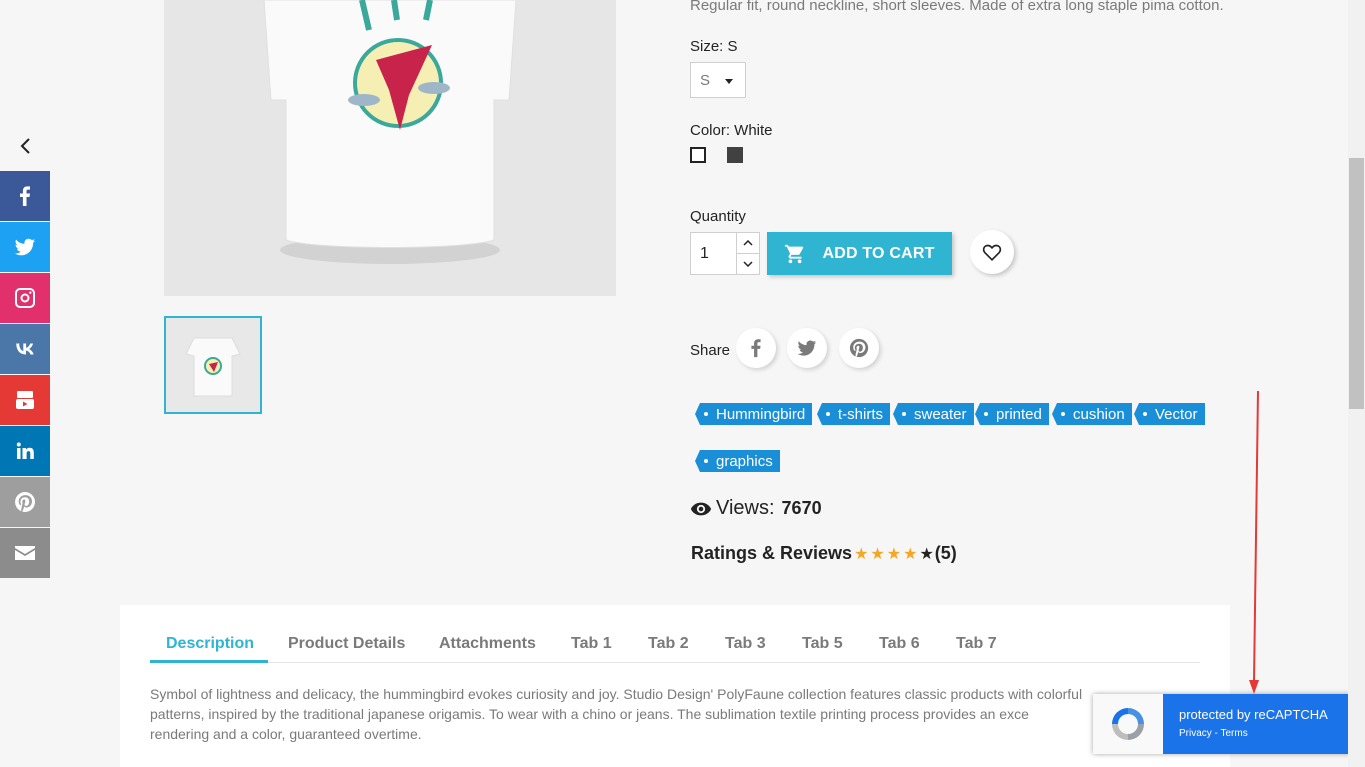 This screenshot has width=1365, height=767. I want to click on tabs-divider, so click(675, 662).